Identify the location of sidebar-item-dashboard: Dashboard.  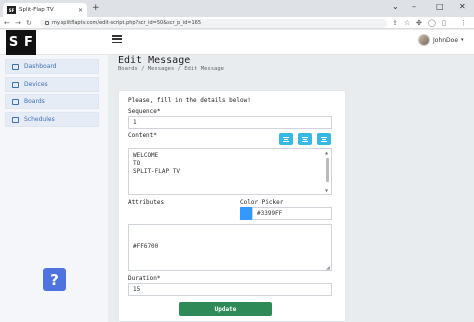
(52, 66).